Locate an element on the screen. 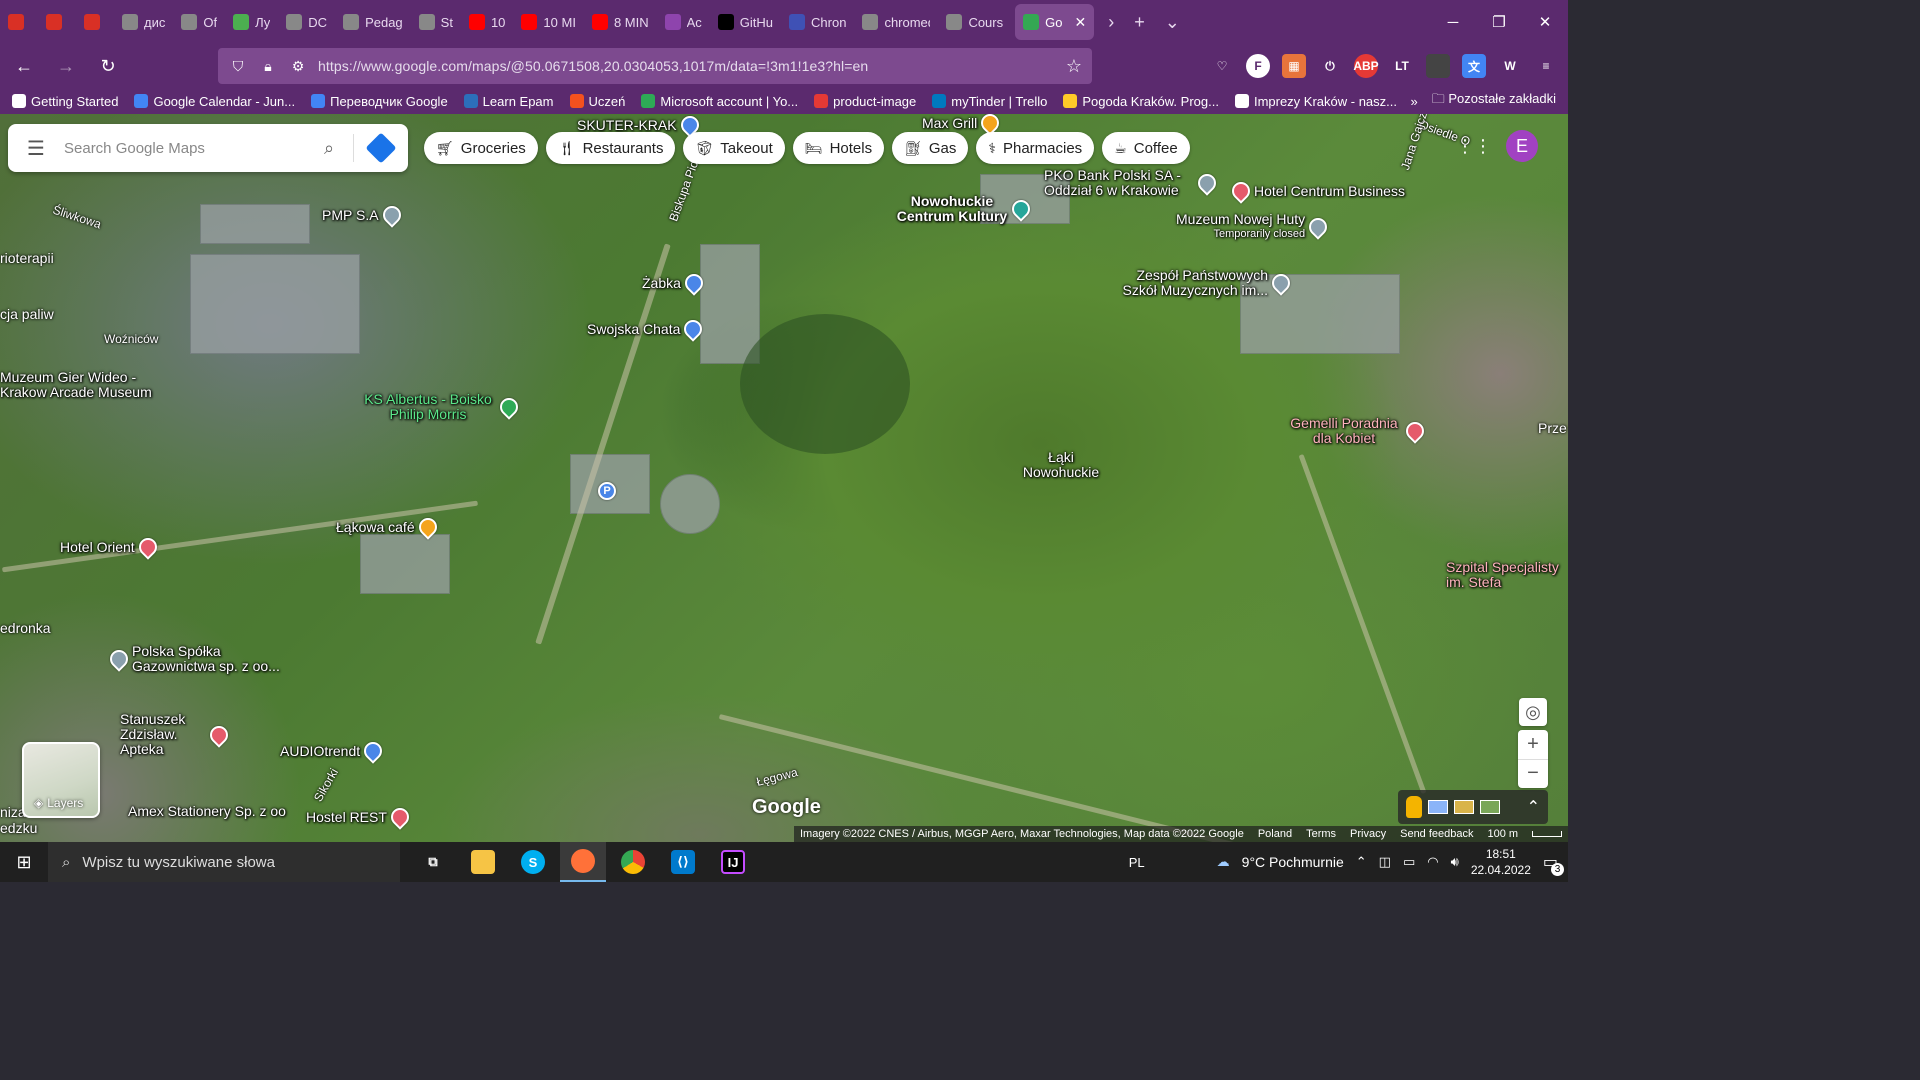 The height and width of the screenshot is (1080, 1920). task-view-button: ⧉ is located at coordinates (433, 862).